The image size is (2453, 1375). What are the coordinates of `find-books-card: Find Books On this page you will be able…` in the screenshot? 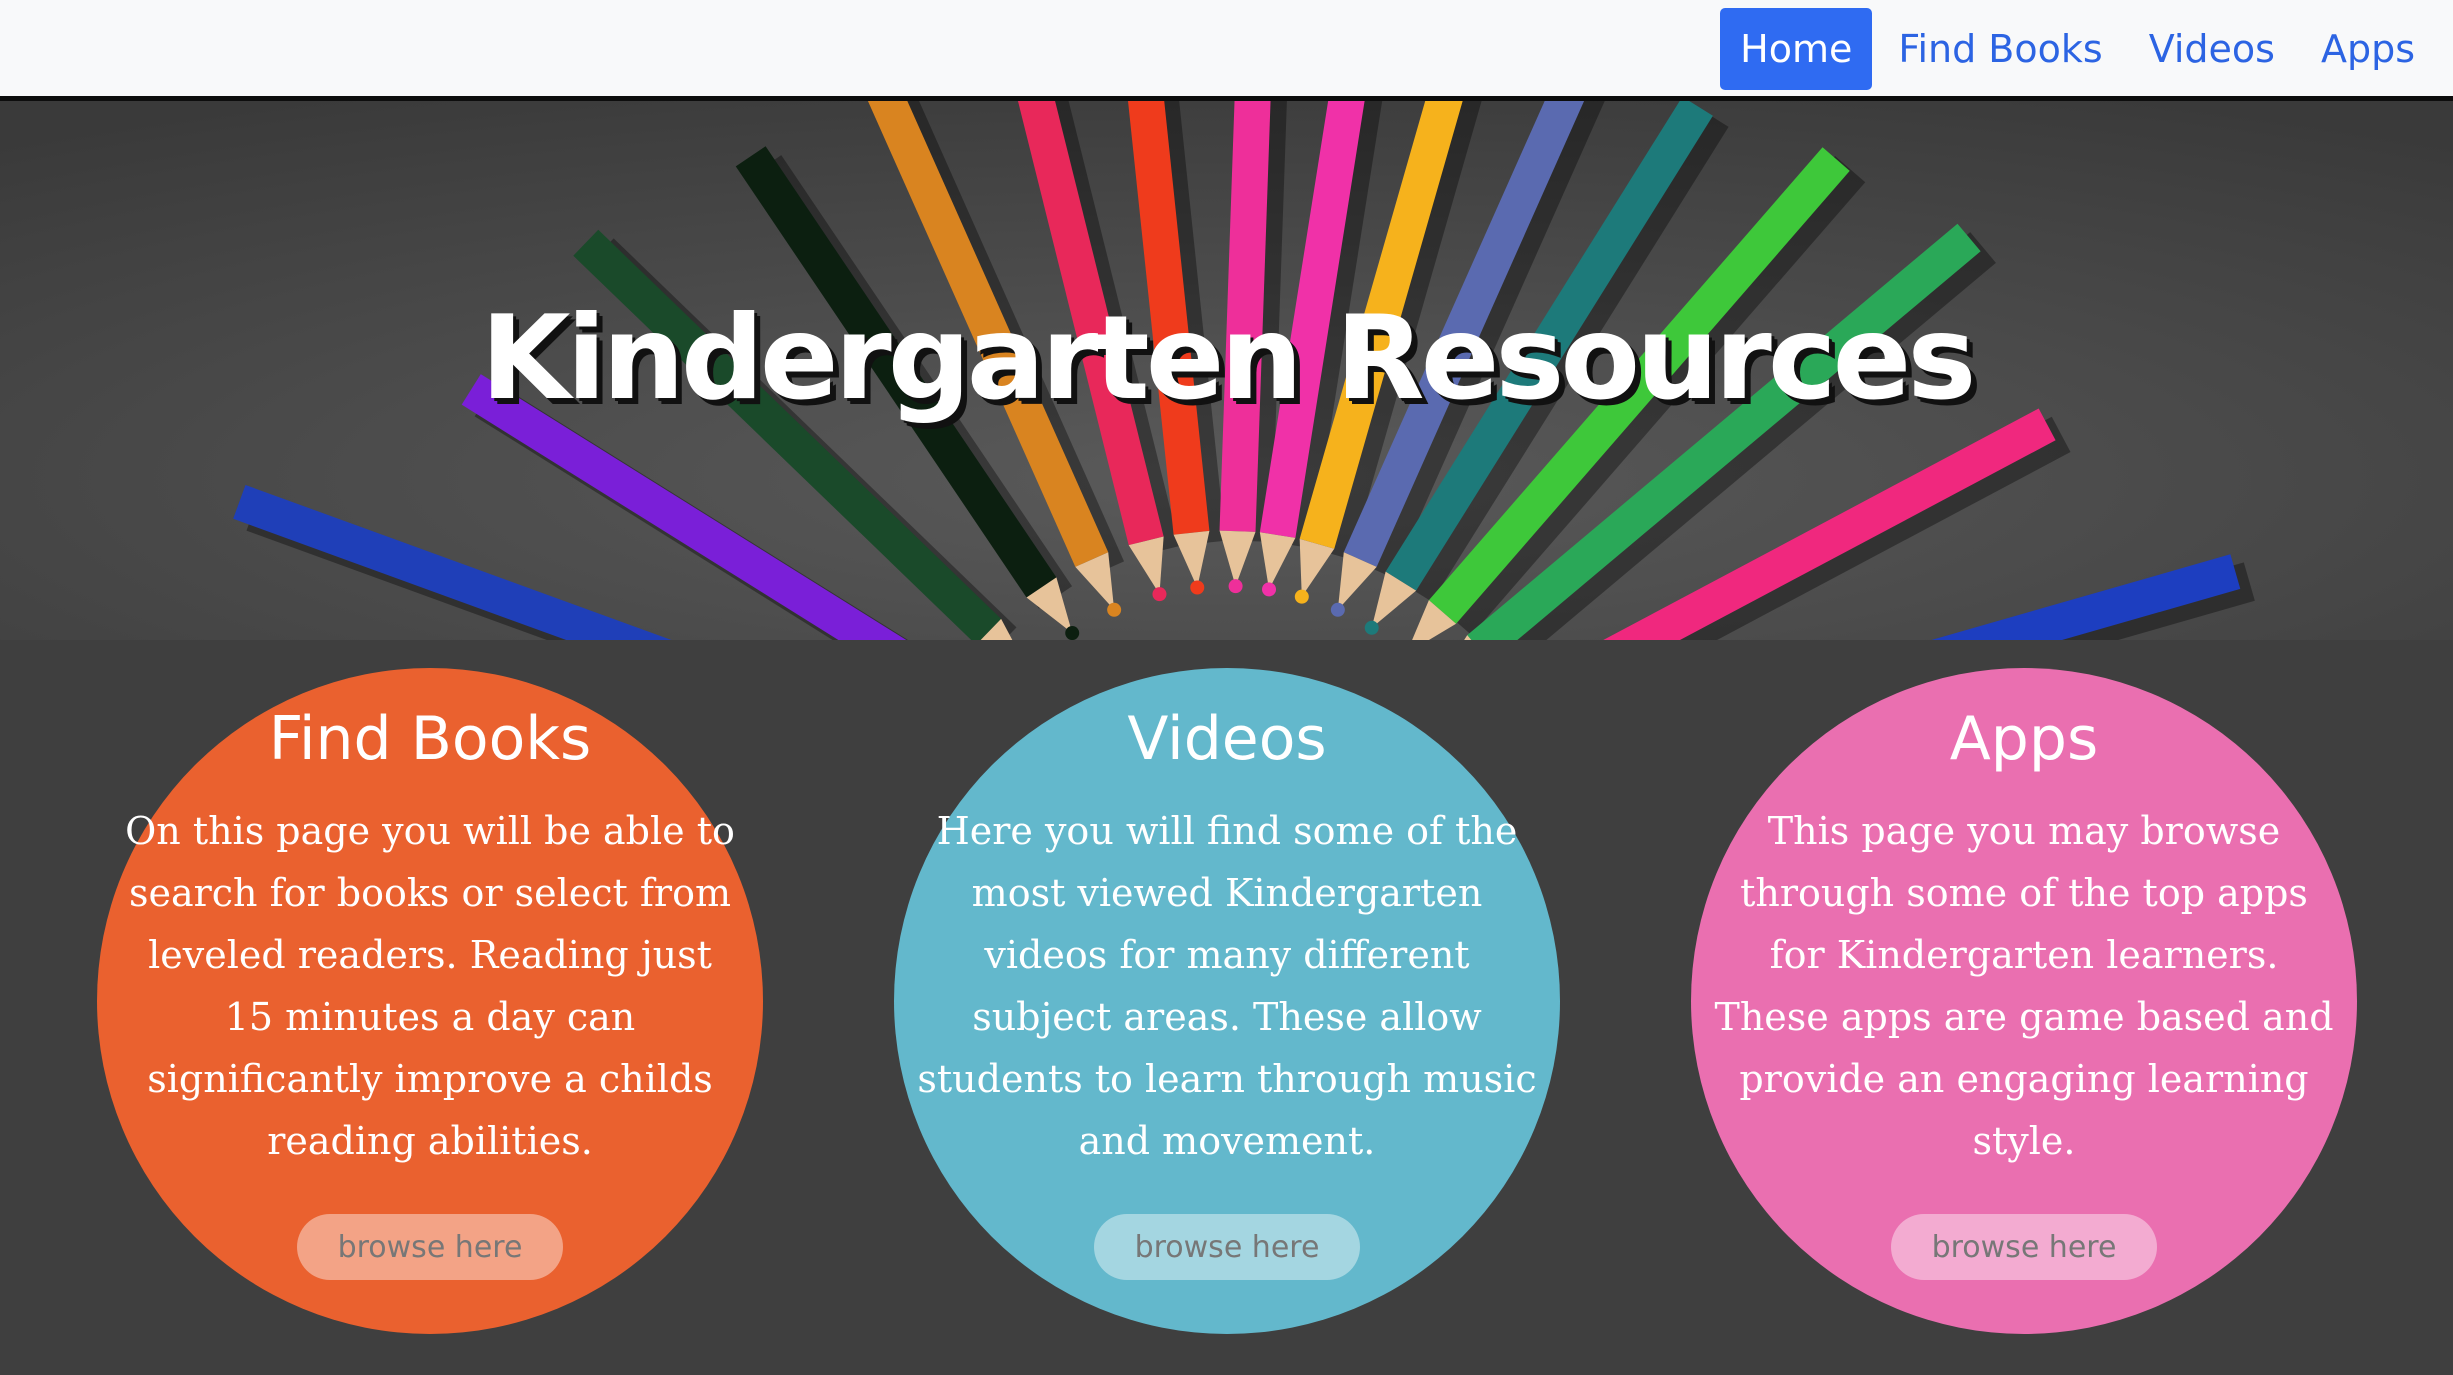 It's located at (430, 1001).